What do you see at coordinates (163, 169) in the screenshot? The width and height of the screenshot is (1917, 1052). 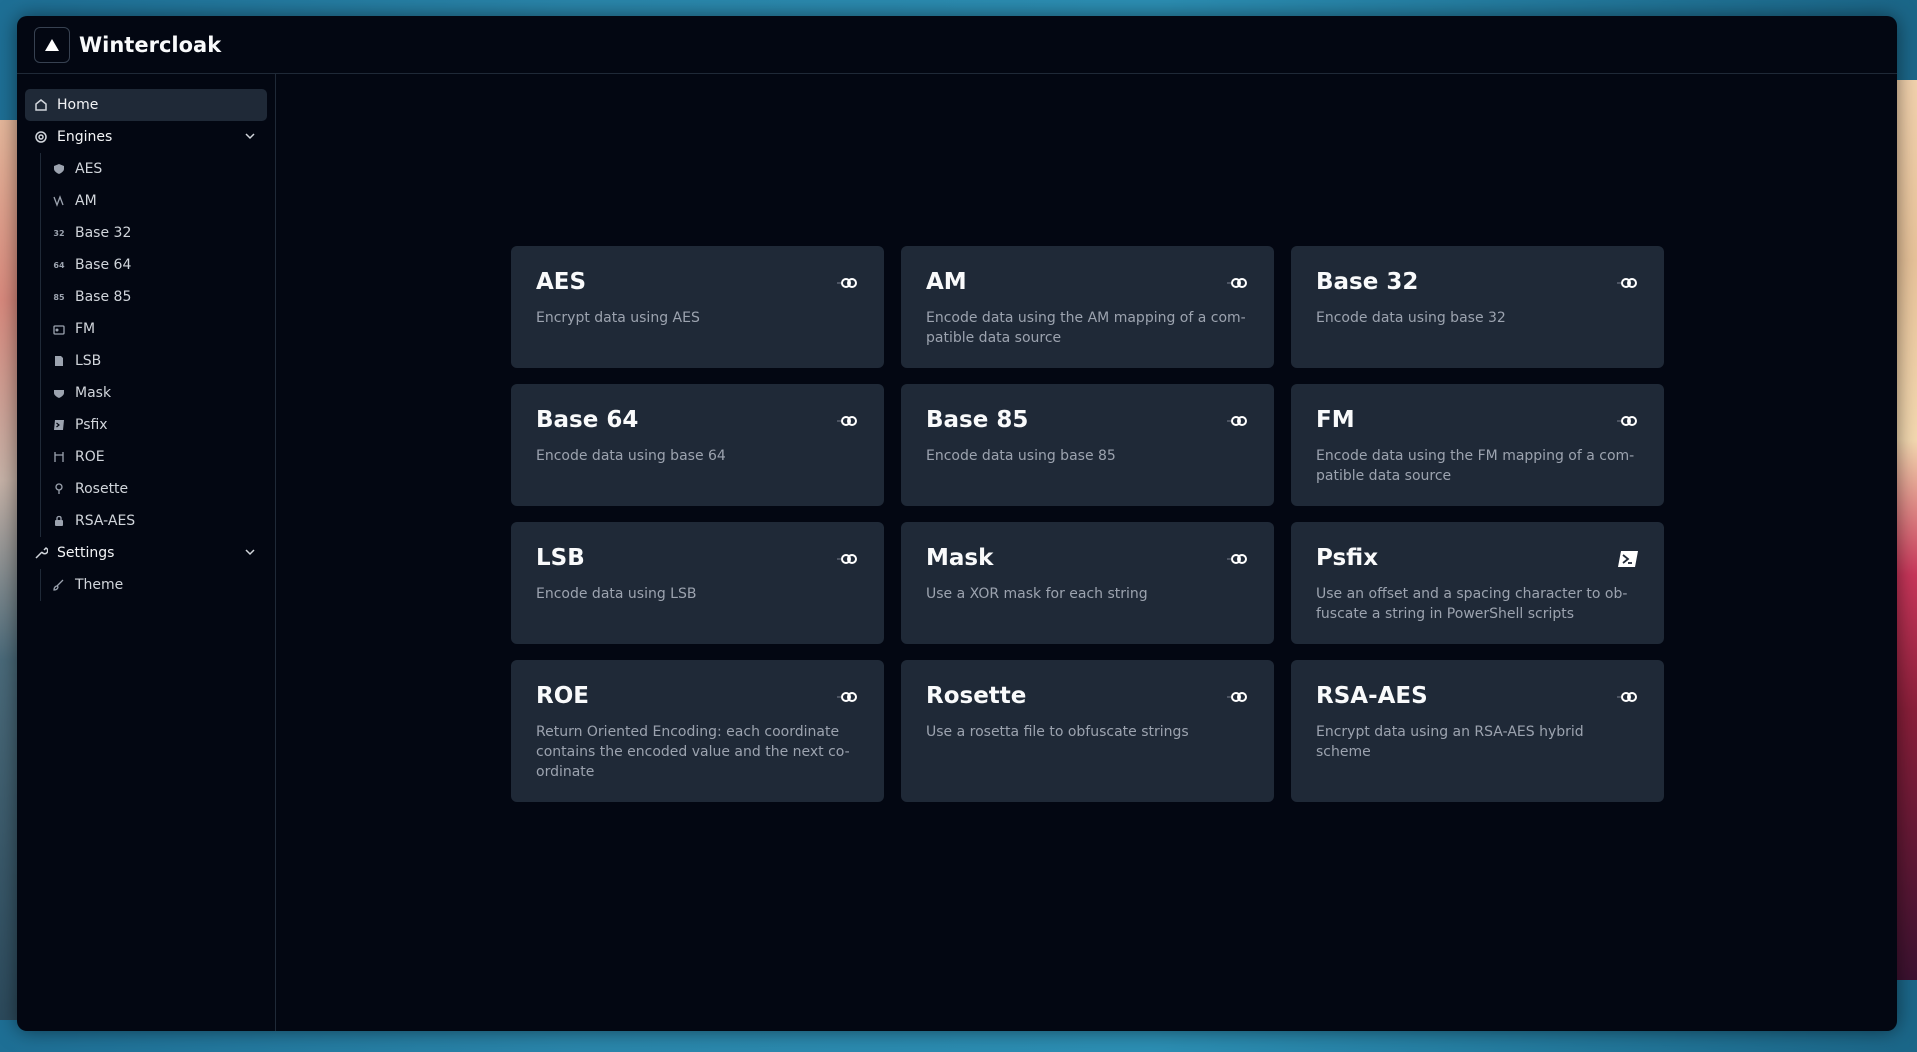 I see `sidebar-item-aes: AES` at bounding box center [163, 169].